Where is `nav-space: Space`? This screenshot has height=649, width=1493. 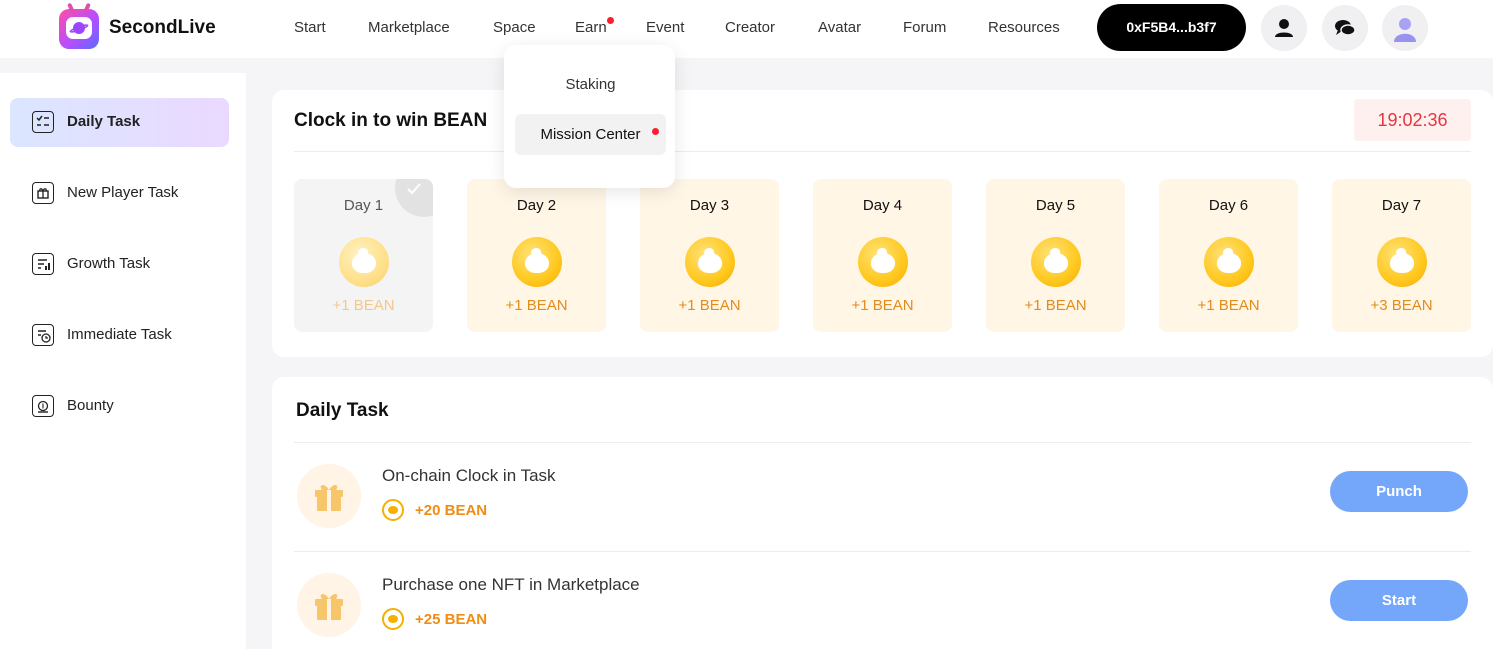 nav-space: Space is located at coordinates (514, 27).